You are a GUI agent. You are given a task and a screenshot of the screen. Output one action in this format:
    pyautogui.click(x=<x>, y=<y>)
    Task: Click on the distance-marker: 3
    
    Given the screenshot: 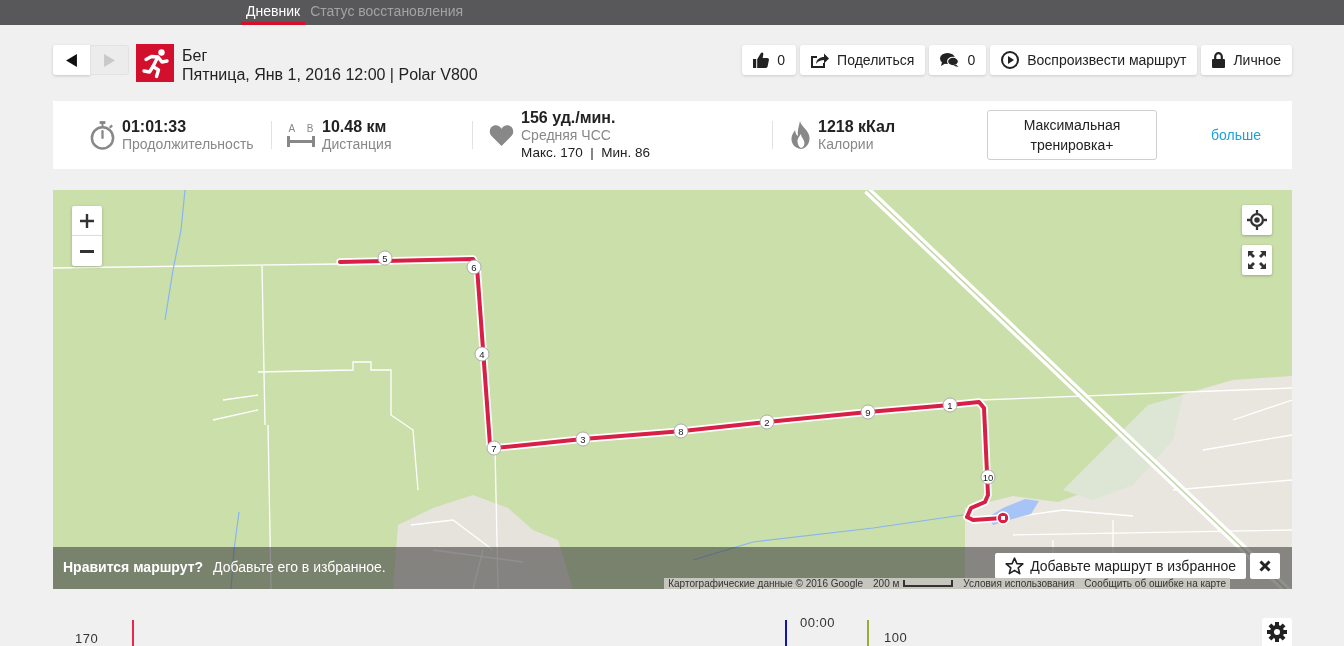 What is the action you would take?
    pyautogui.click(x=583, y=439)
    